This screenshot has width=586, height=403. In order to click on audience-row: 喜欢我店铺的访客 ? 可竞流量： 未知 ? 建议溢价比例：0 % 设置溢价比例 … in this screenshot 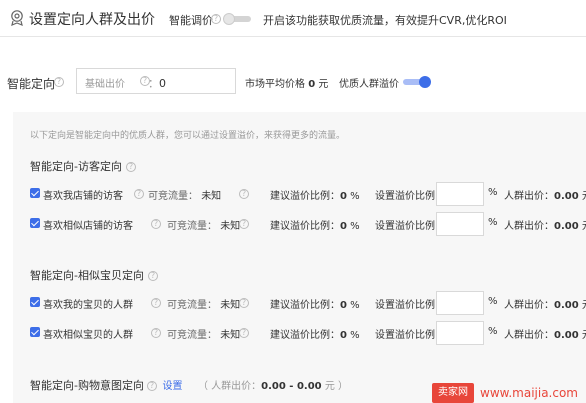, I will do `click(308, 194)`.